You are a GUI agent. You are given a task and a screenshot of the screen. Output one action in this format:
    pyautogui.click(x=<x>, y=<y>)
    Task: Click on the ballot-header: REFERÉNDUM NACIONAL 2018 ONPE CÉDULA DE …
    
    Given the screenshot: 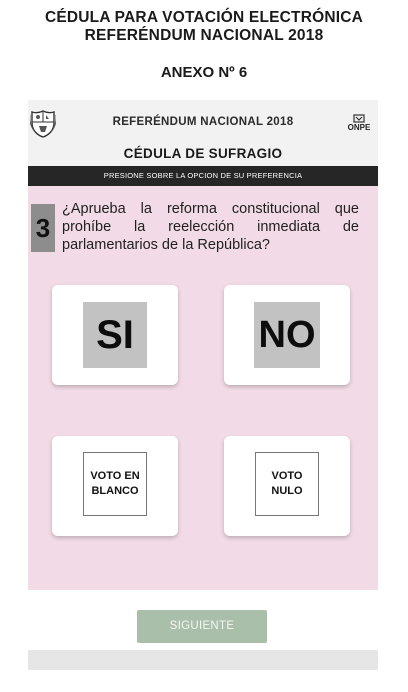 What is the action you would take?
    pyautogui.click(x=203, y=133)
    